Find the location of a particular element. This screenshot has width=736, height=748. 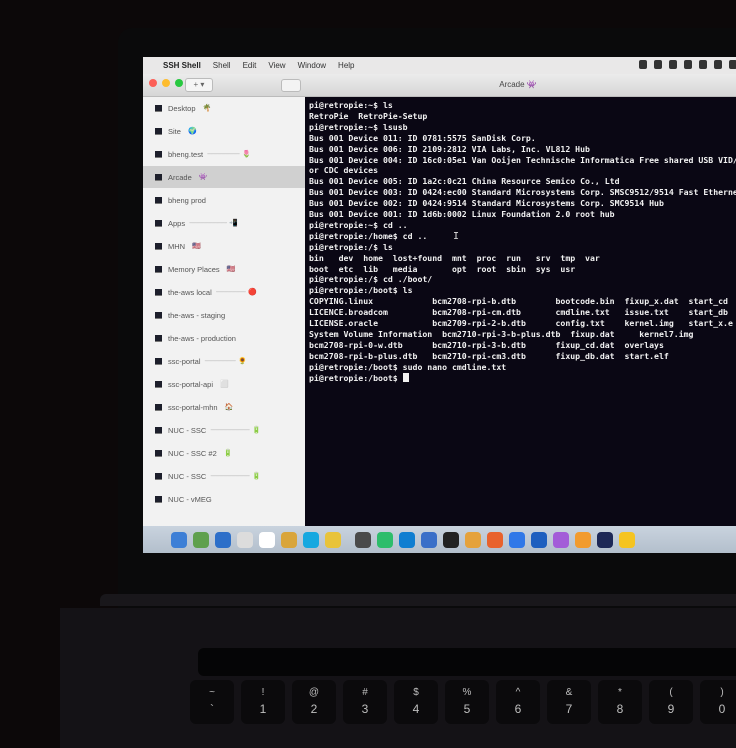

sidebar-host-item: the-aws - production is located at coordinates (224, 338).